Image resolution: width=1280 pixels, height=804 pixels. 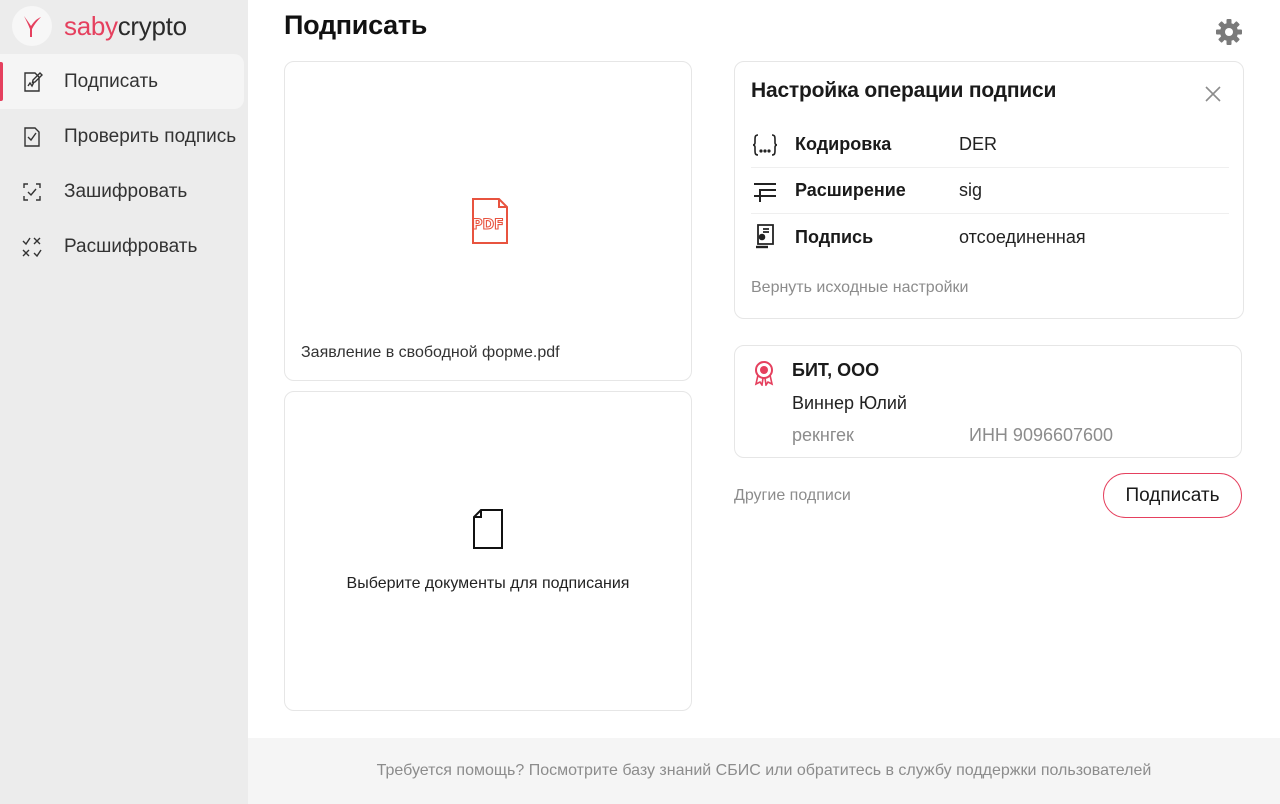 What do you see at coordinates (111, 81) in the screenshot?
I see `sidebar-item-label: Подписать` at bounding box center [111, 81].